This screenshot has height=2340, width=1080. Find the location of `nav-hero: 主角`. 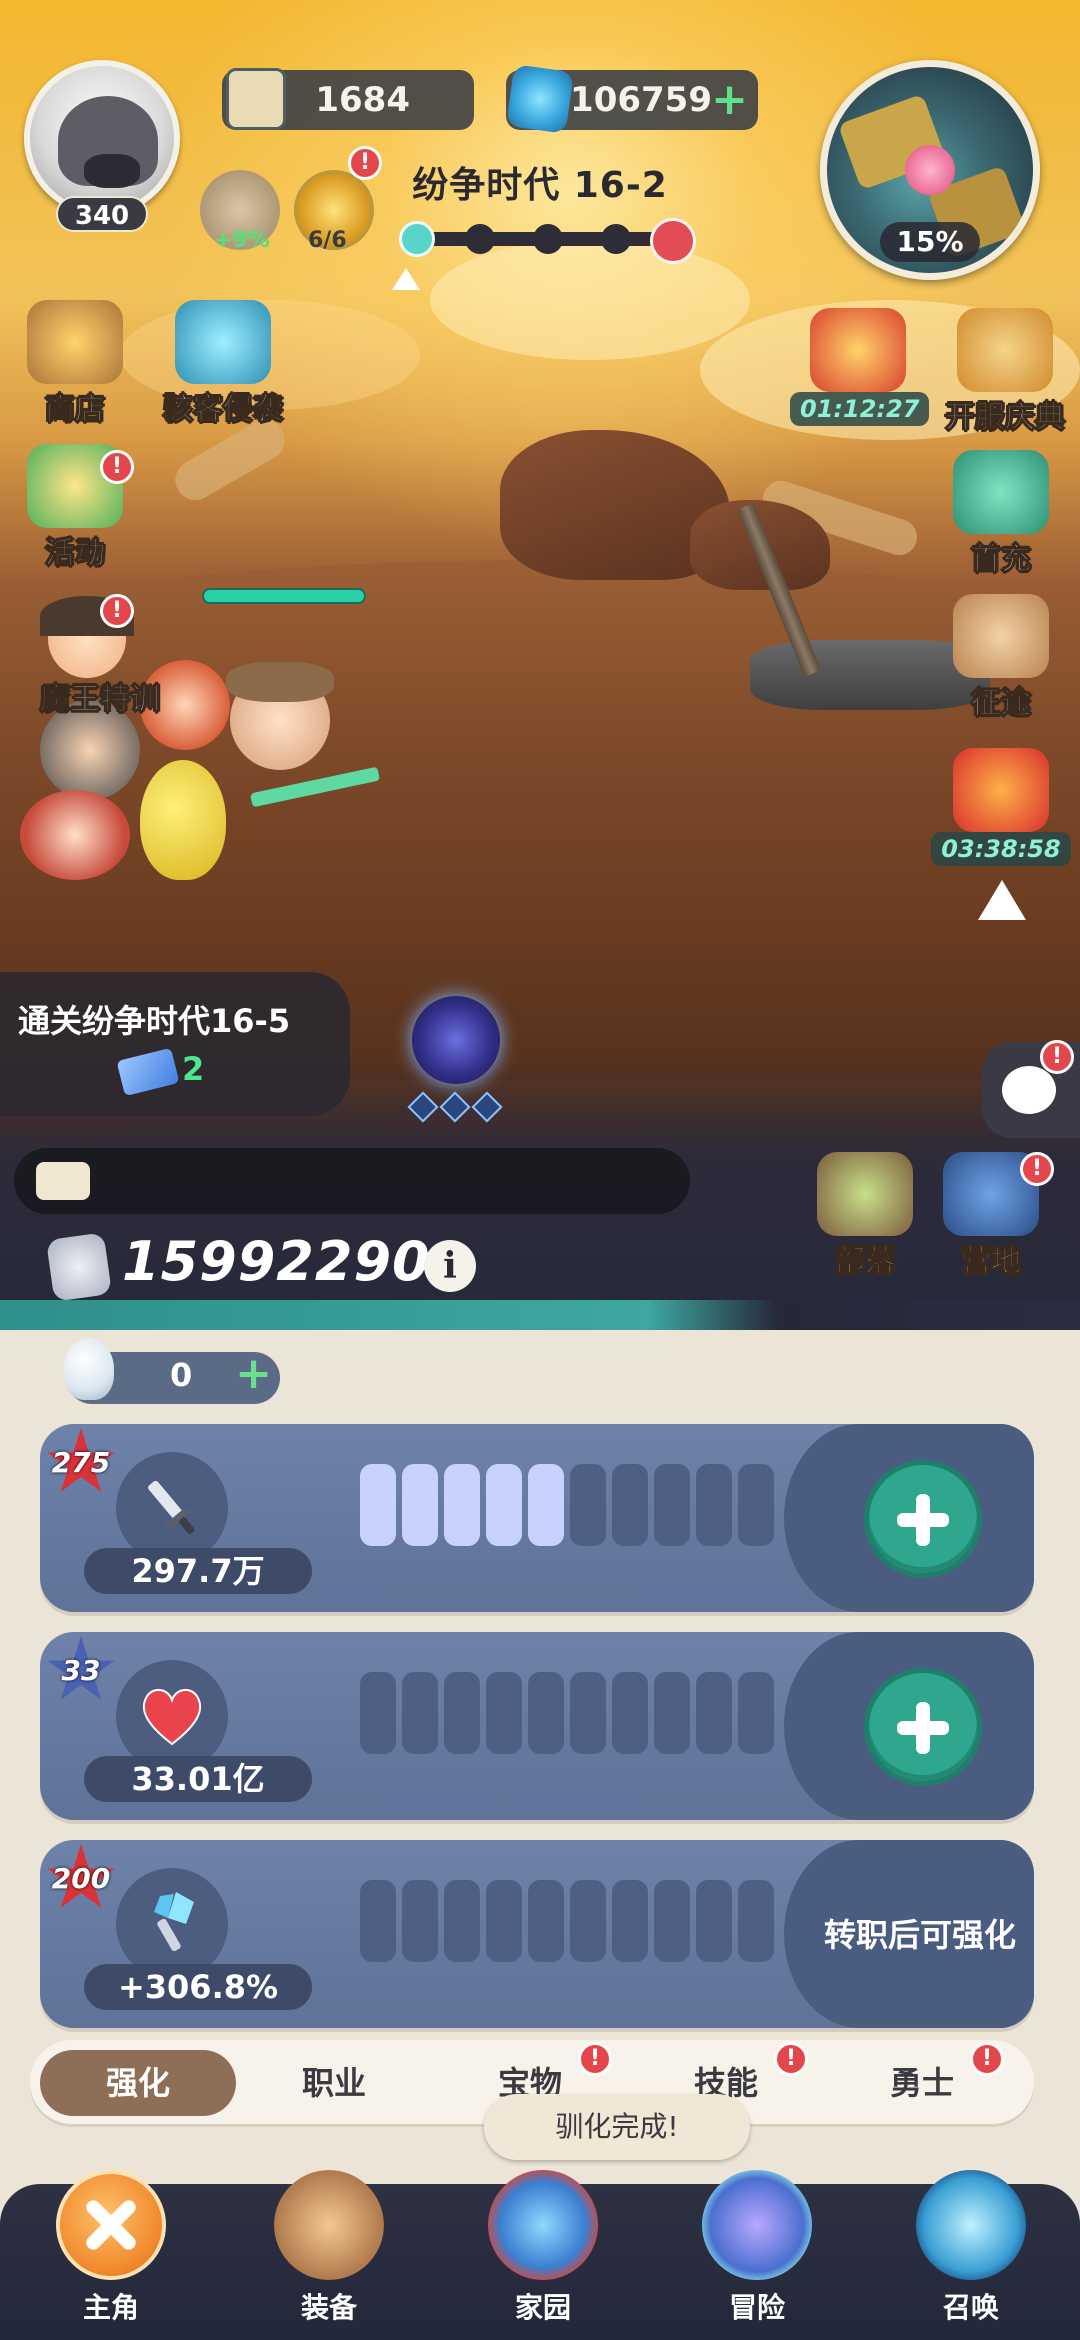

nav-hero: 主角 is located at coordinates (111, 2255).